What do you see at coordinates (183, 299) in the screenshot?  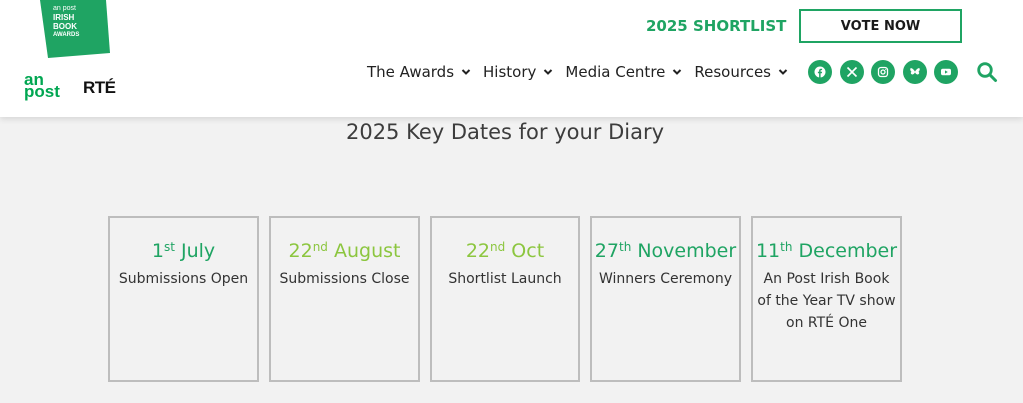 I see `key-date-card: 1st July Submissions Open` at bounding box center [183, 299].